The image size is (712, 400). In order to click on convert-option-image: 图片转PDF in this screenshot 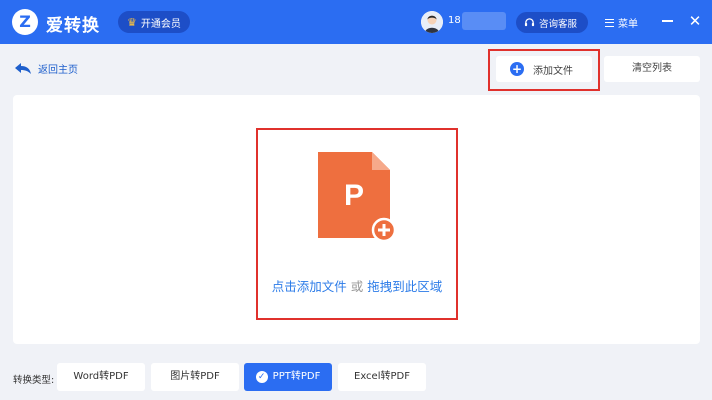, I will do `click(195, 377)`.